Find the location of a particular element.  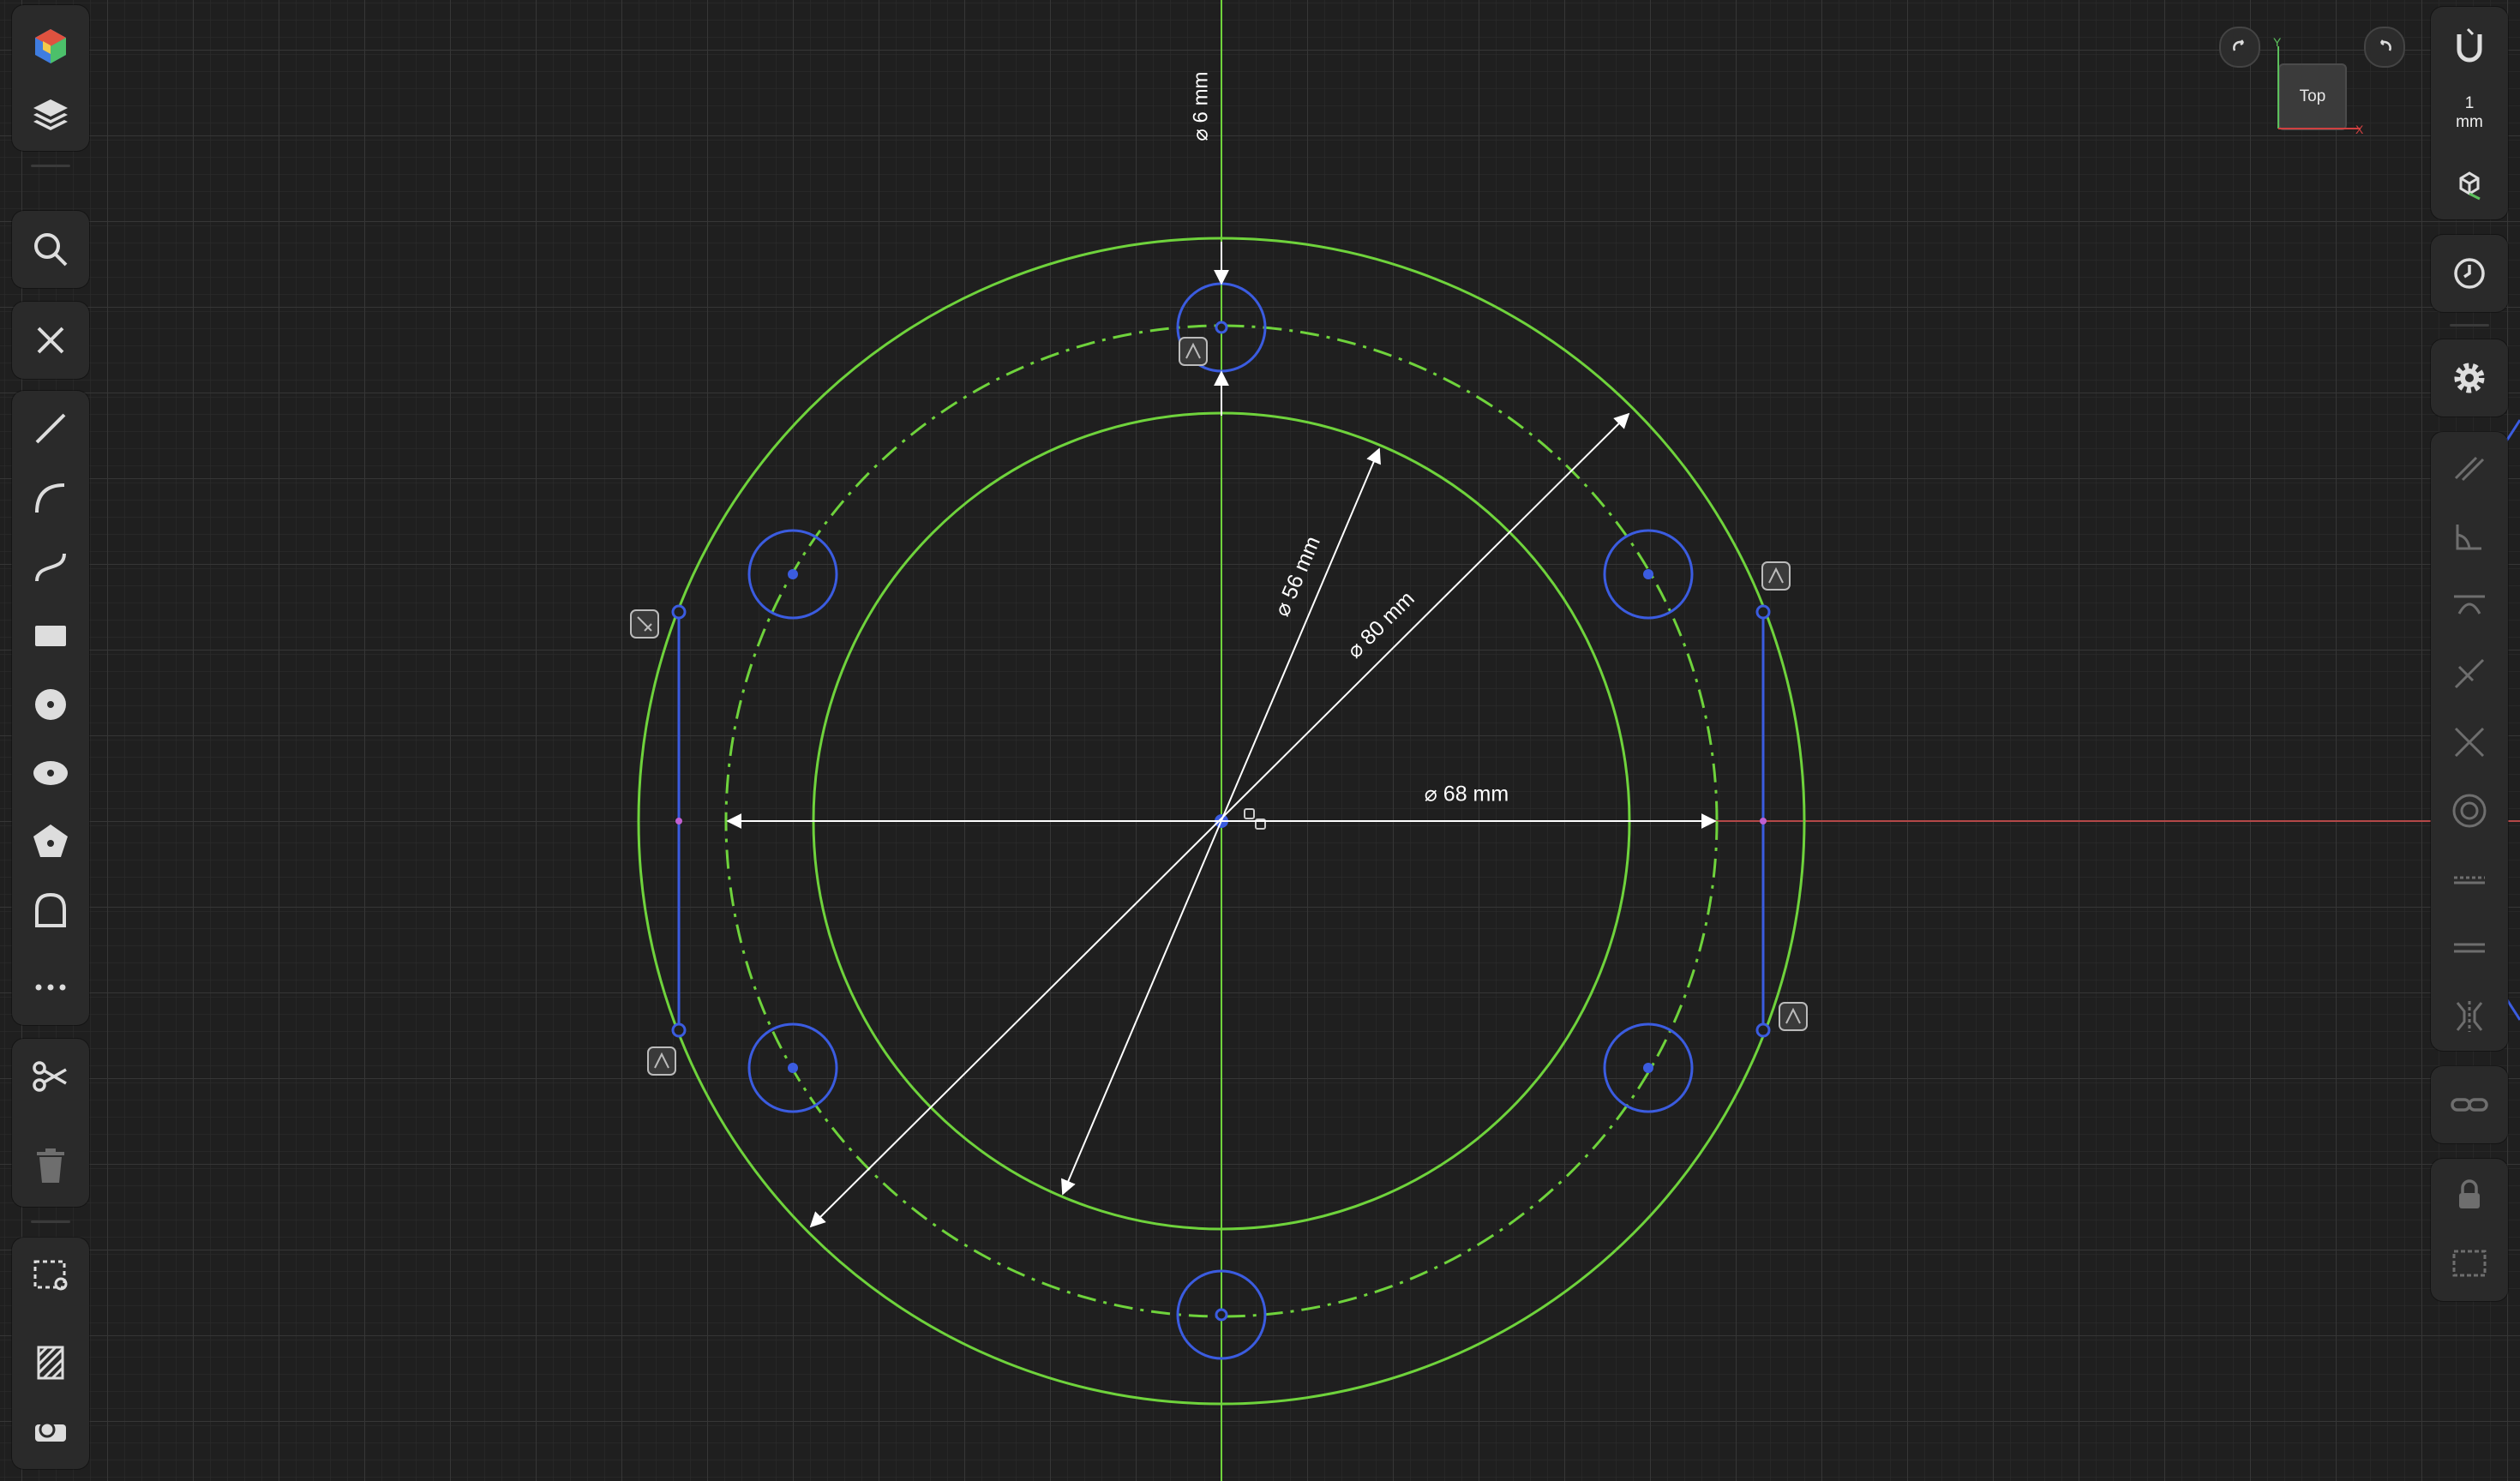

ellipse-tool is located at coordinates (50, 773).